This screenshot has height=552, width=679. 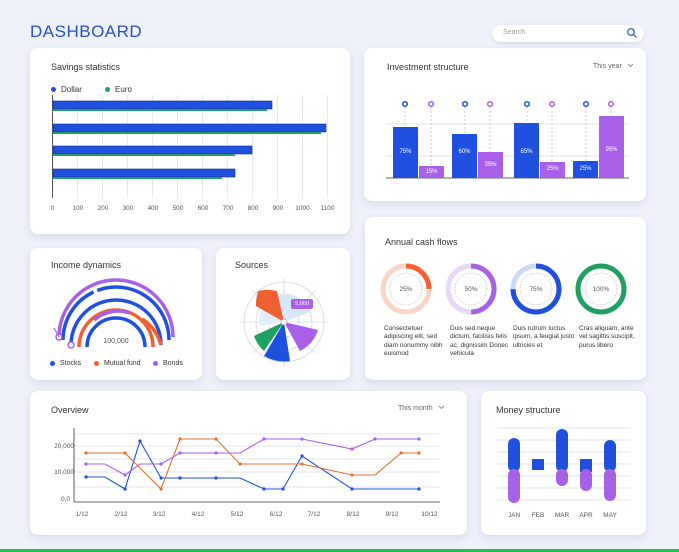 What do you see at coordinates (464, 152) in the screenshot?
I see `inv-label: 60%` at bounding box center [464, 152].